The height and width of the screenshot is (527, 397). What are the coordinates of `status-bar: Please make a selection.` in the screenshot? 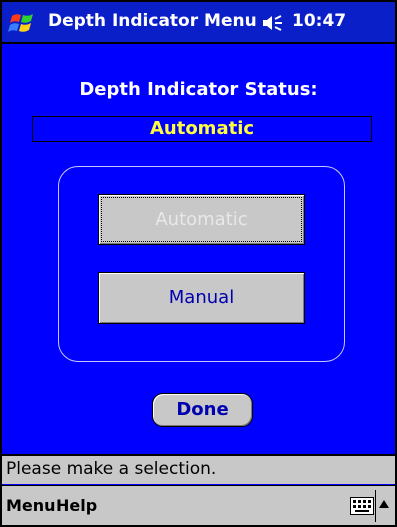 It's located at (198, 469).